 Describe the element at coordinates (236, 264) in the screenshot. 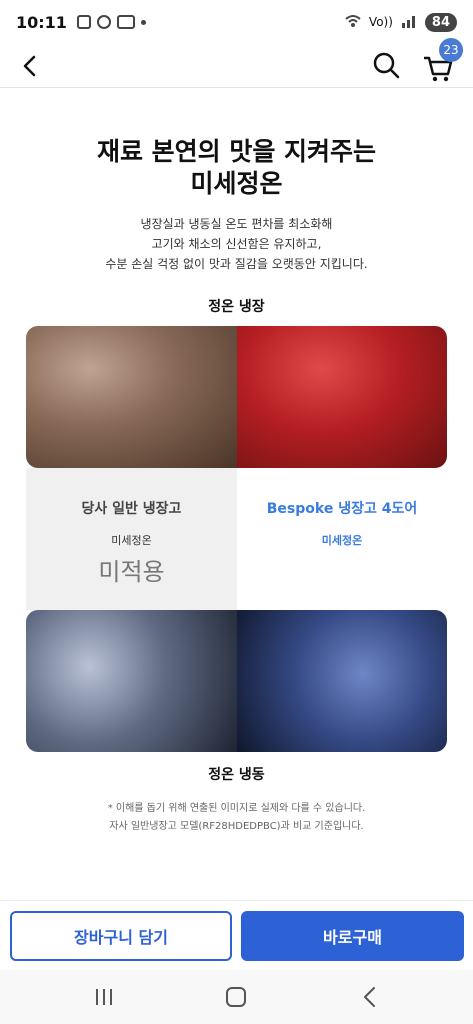

I see `description-line-3: 수분 손실 걱정 없이 맛과 질감을 오랫동안 지킵니다.` at that location.